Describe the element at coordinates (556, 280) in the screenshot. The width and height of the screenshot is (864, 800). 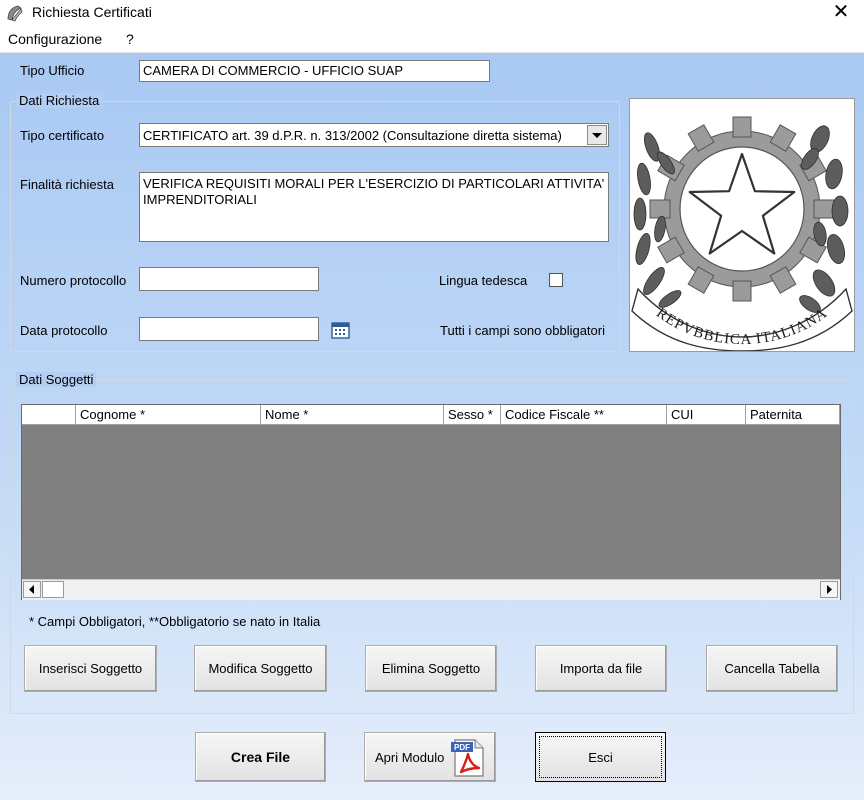
I see `lingua-tedesca-checkbox` at that location.